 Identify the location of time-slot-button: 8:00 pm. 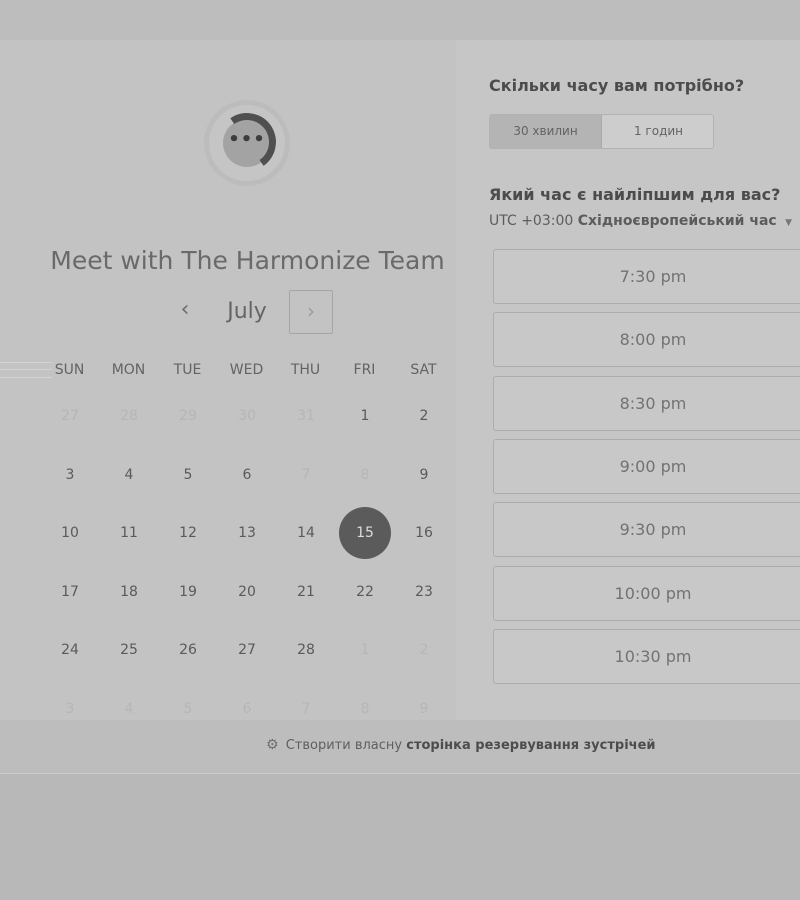
(646, 340).